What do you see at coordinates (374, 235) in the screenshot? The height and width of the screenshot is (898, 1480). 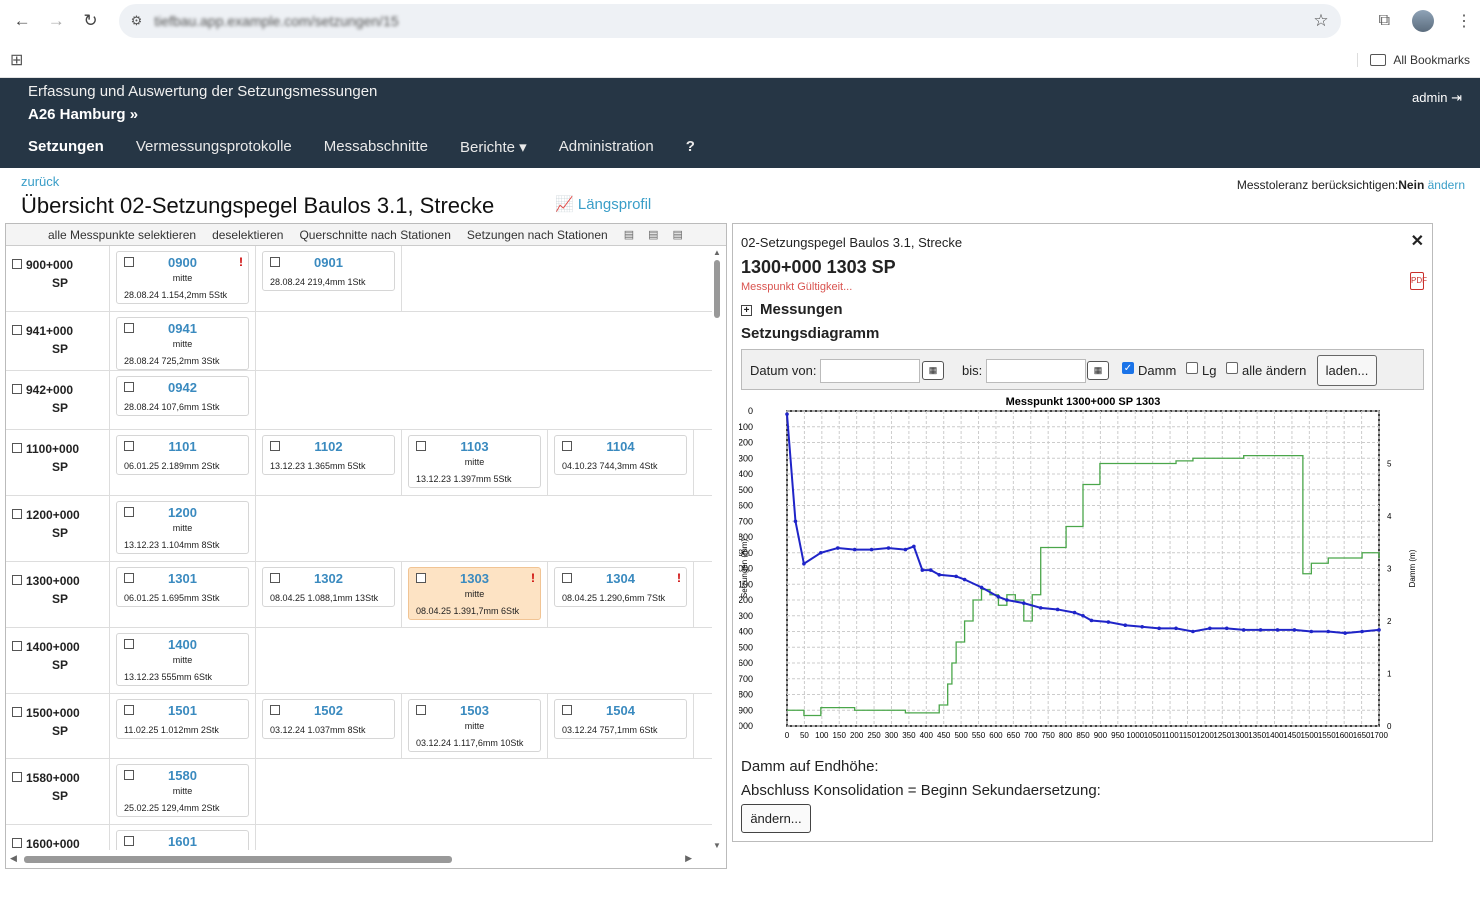 I see `cross-sections-button: Querschnitte nach Stationen` at bounding box center [374, 235].